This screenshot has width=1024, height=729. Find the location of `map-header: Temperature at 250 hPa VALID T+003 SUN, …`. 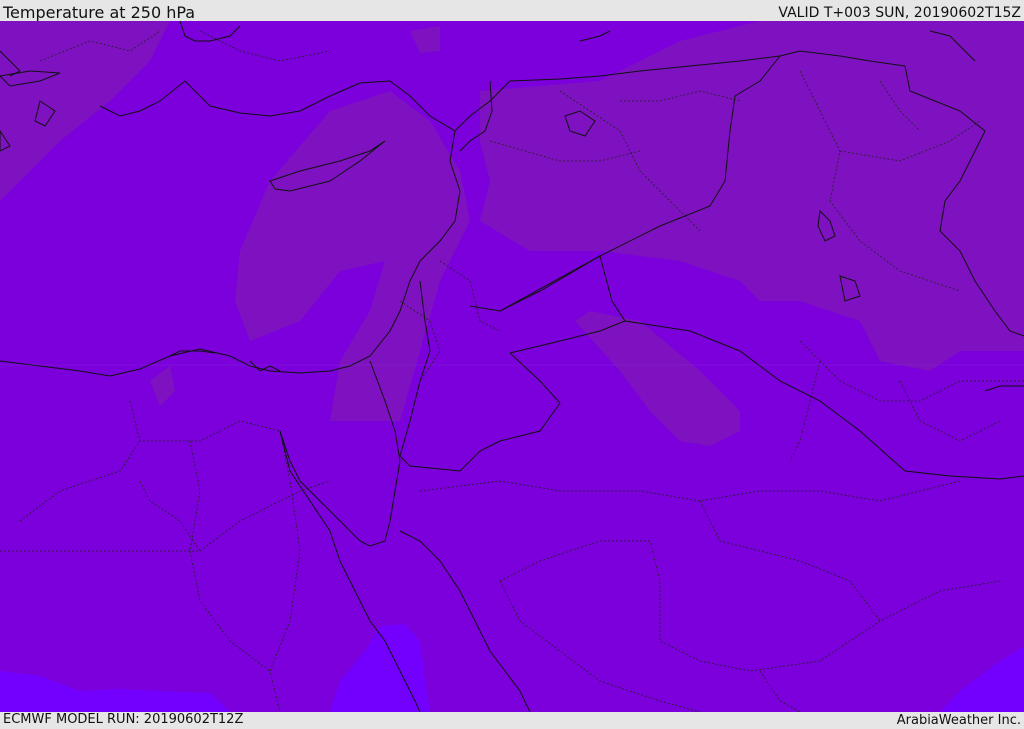

map-header: Temperature at 250 hPa VALID T+003 SUN, … is located at coordinates (512, 11).